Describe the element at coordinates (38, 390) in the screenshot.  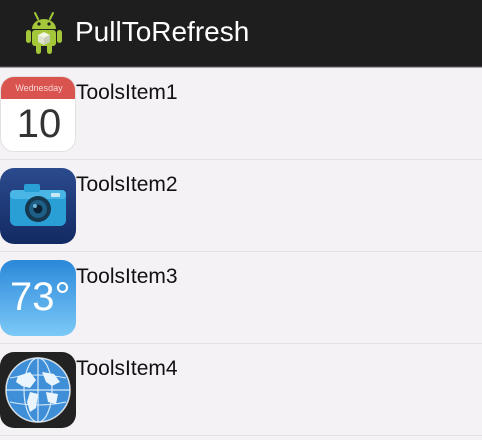
I see `globe-icon` at that location.